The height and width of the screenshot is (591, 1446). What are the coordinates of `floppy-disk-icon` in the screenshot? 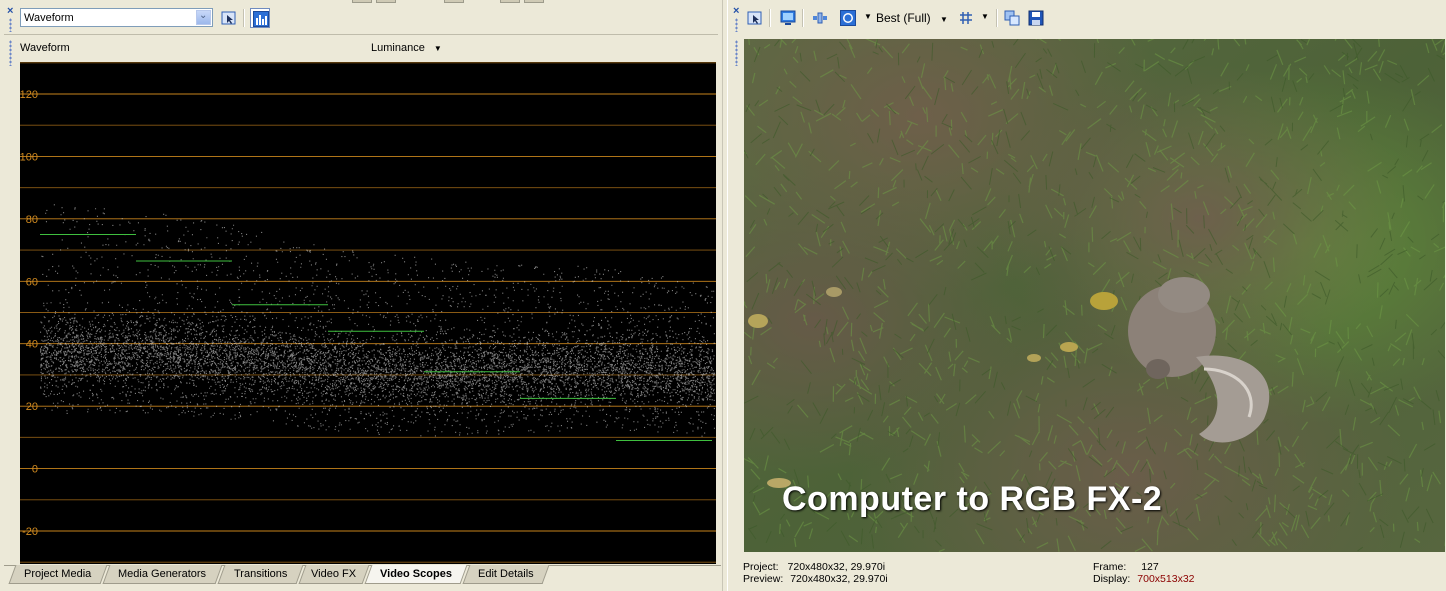 It's located at (1036, 18).